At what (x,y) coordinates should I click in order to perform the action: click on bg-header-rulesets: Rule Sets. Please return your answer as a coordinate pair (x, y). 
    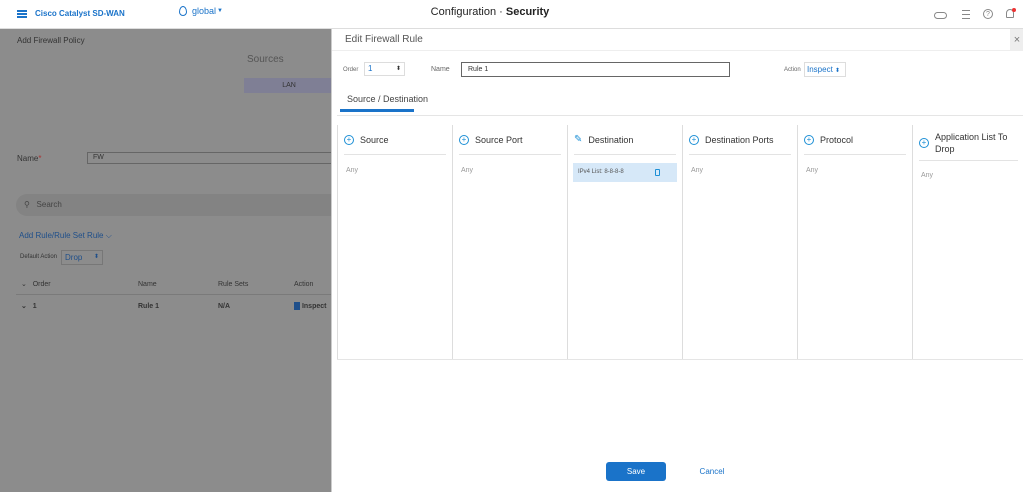
    Looking at the image, I should click on (233, 284).